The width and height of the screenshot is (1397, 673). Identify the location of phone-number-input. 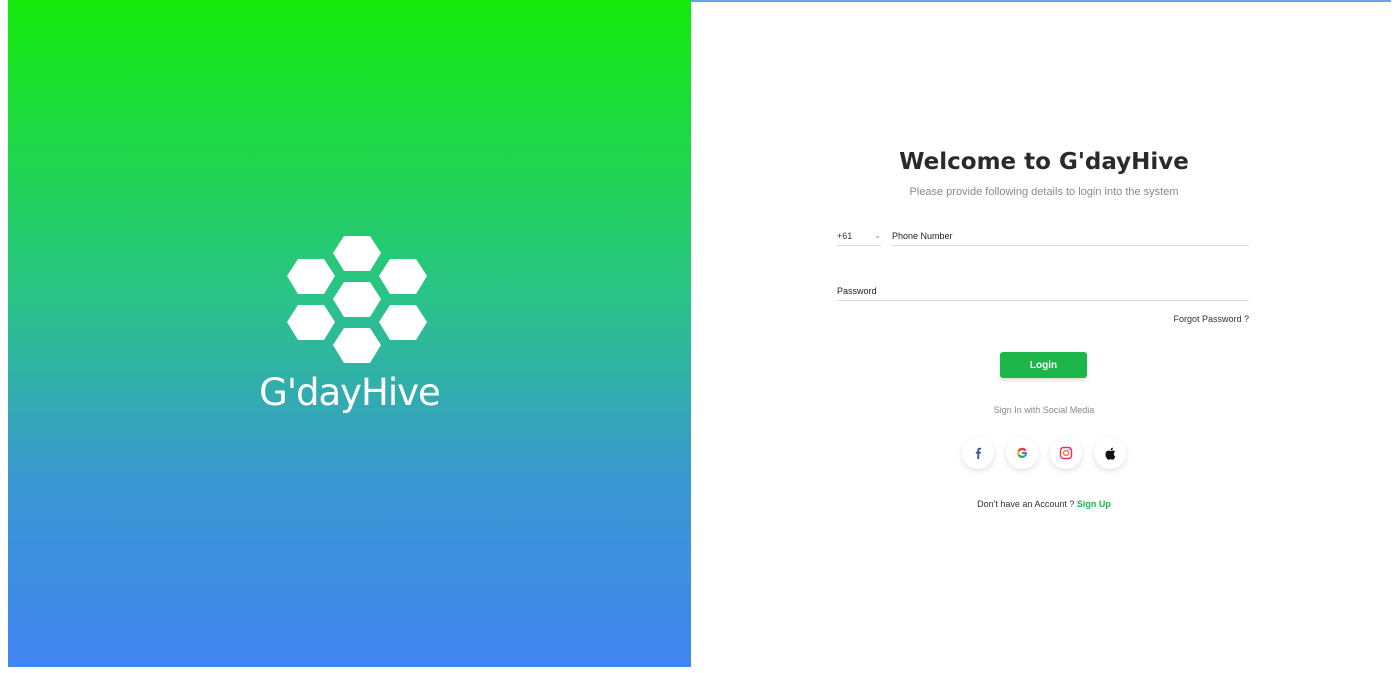
(1070, 236).